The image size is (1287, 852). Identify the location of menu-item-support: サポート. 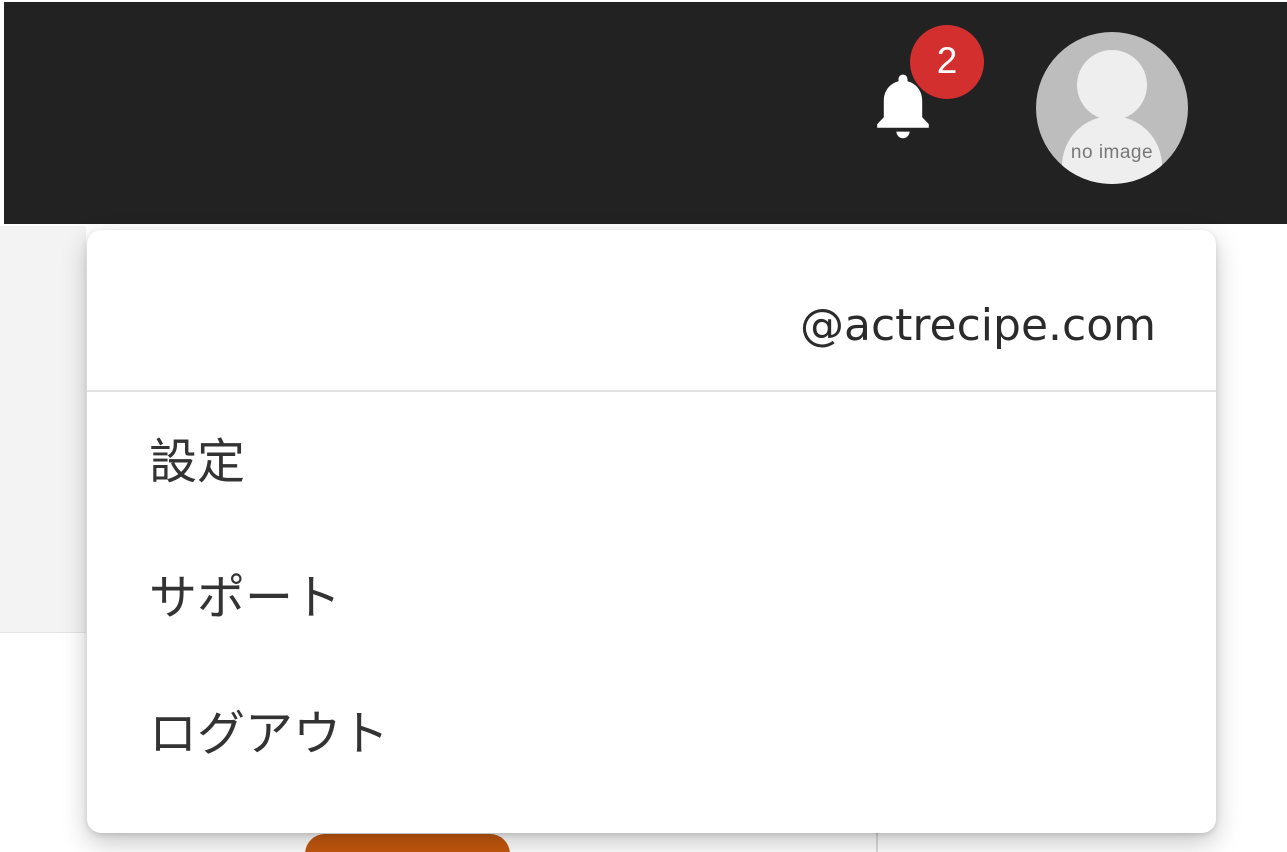
(651, 598).